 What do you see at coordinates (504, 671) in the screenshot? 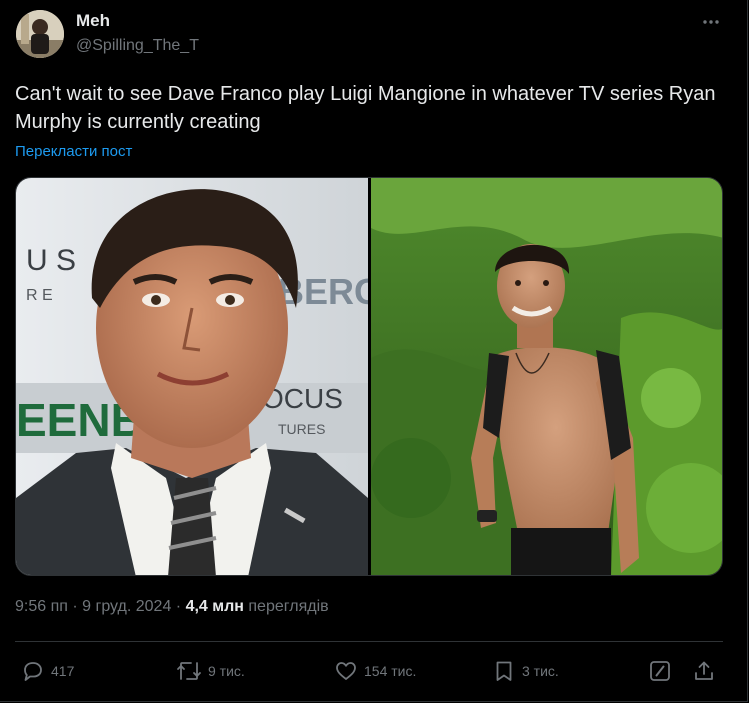
I see `bookmark-icon` at bounding box center [504, 671].